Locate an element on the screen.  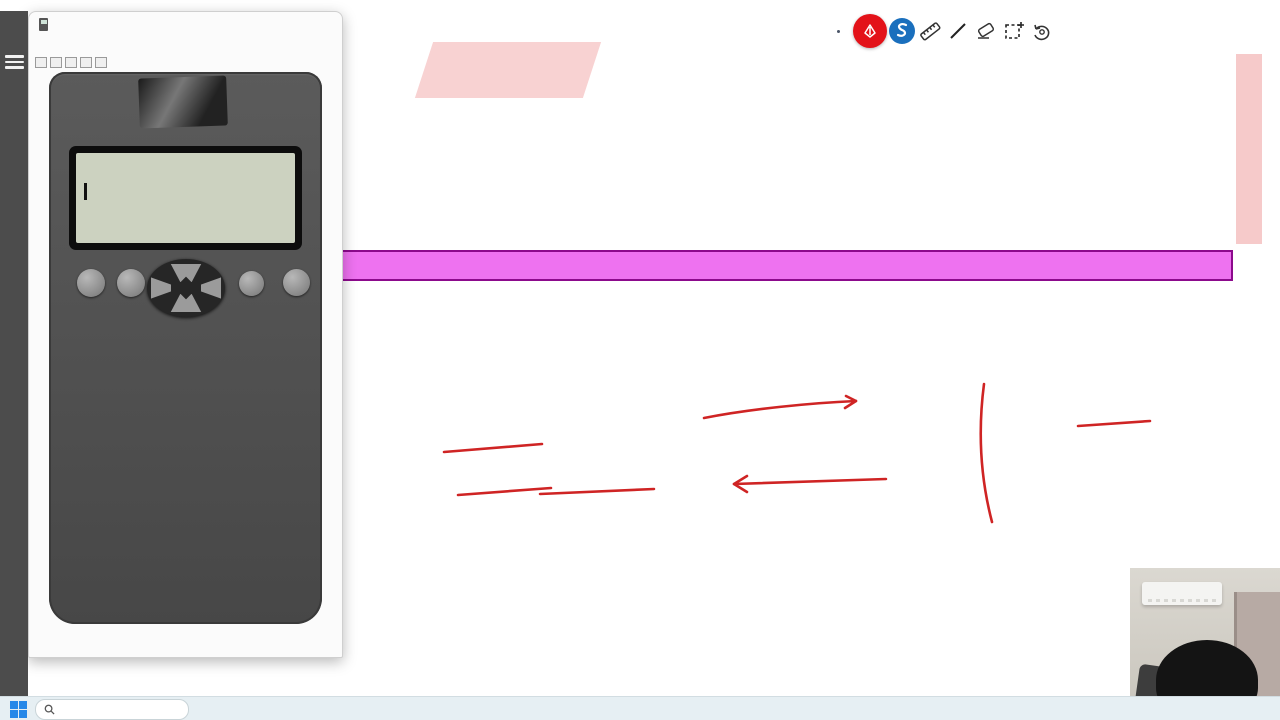
ruler-tool-button is located at coordinates (930, 31).